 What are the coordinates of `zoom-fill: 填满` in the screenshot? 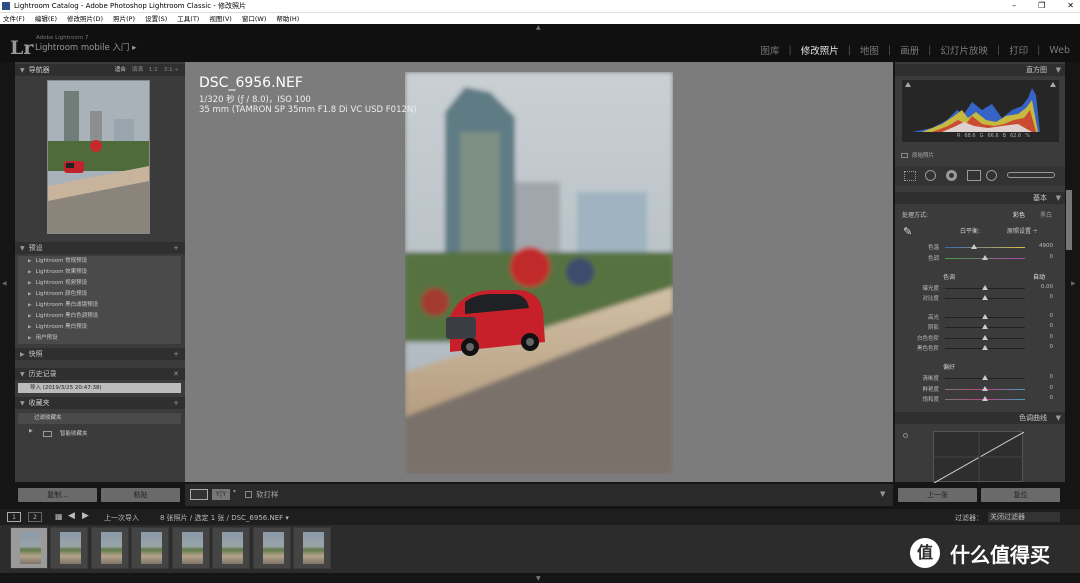 It's located at (137, 70).